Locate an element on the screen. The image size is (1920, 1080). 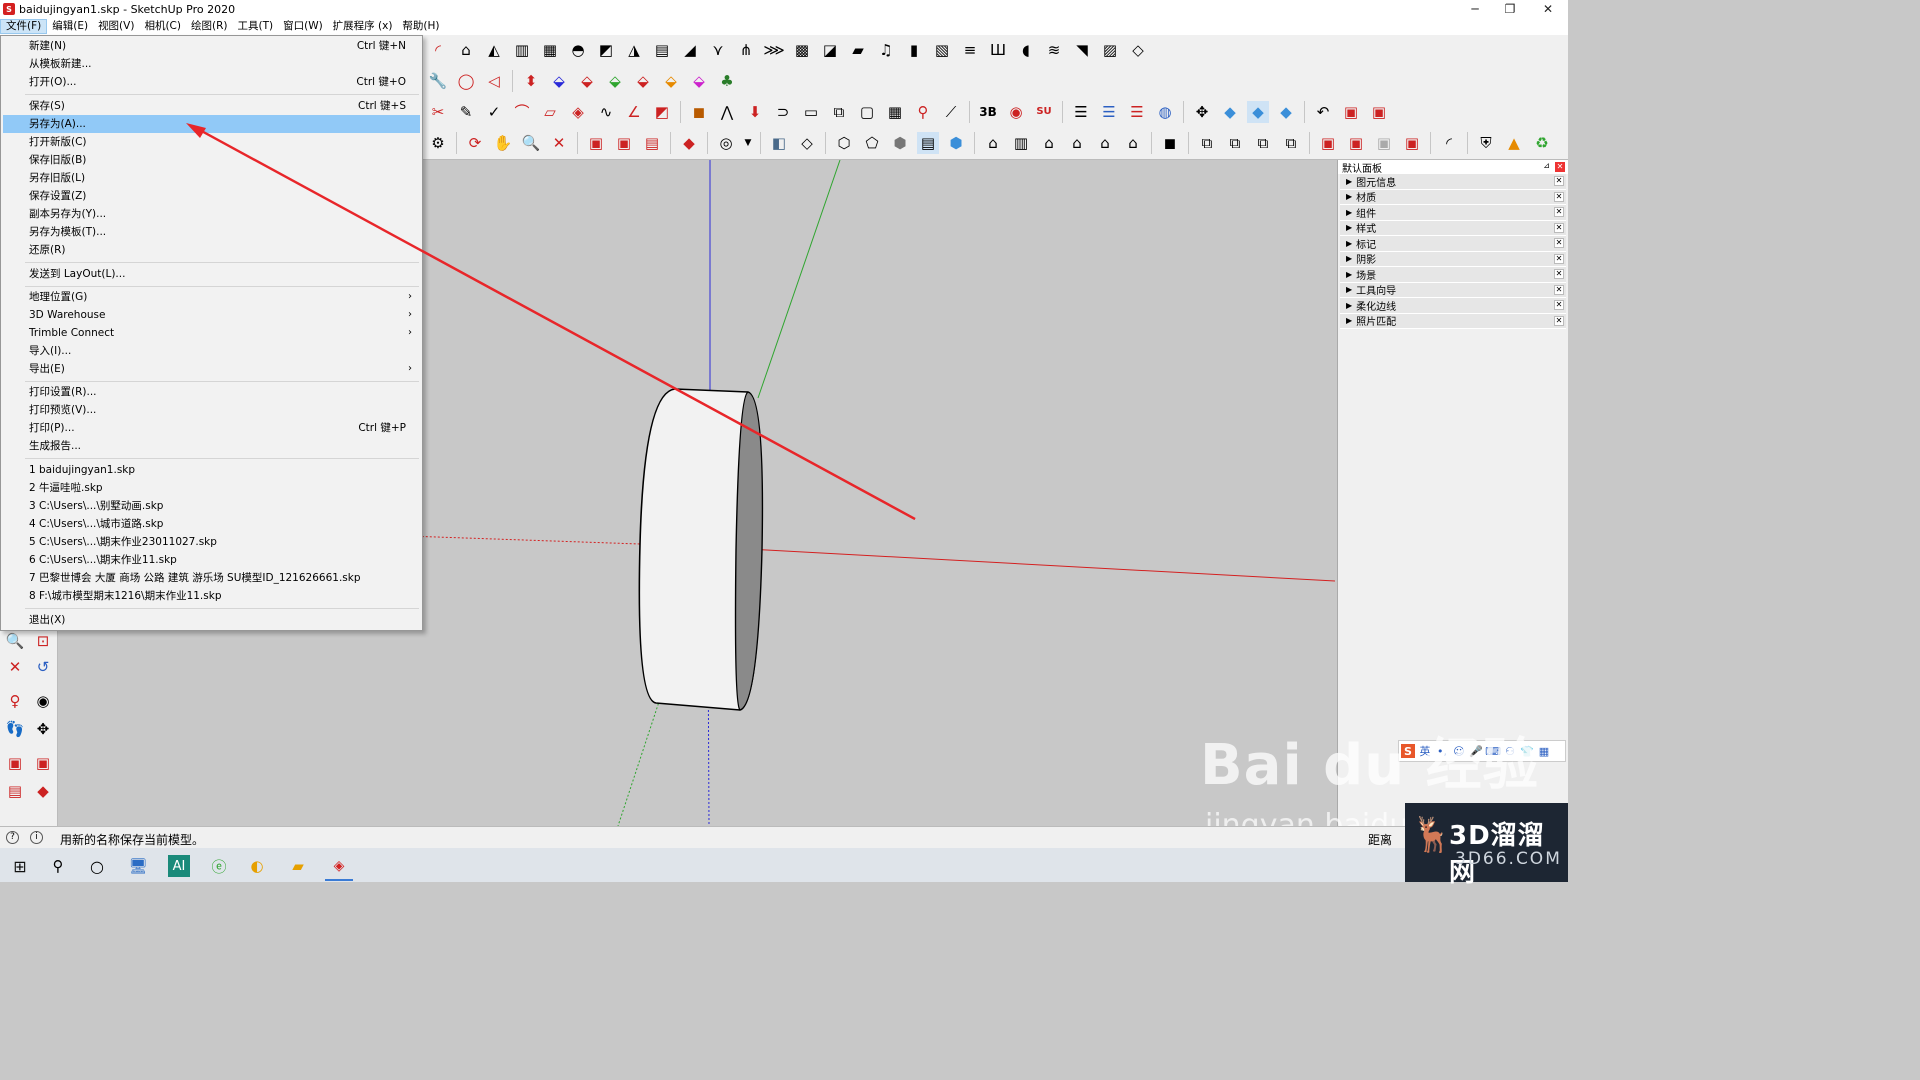
menu-exit: 退出(X) is located at coordinates (211, 620).